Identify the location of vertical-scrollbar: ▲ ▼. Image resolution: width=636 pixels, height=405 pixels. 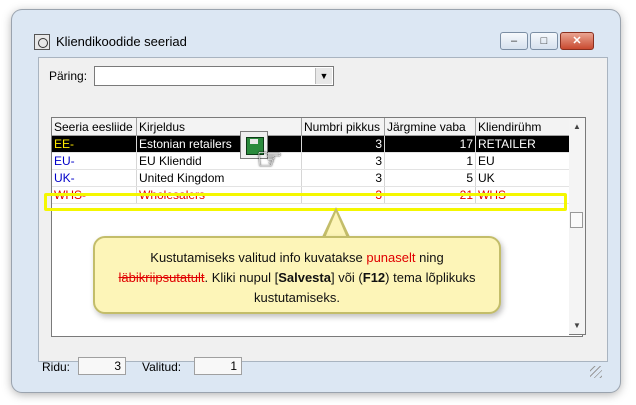
(577, 226).